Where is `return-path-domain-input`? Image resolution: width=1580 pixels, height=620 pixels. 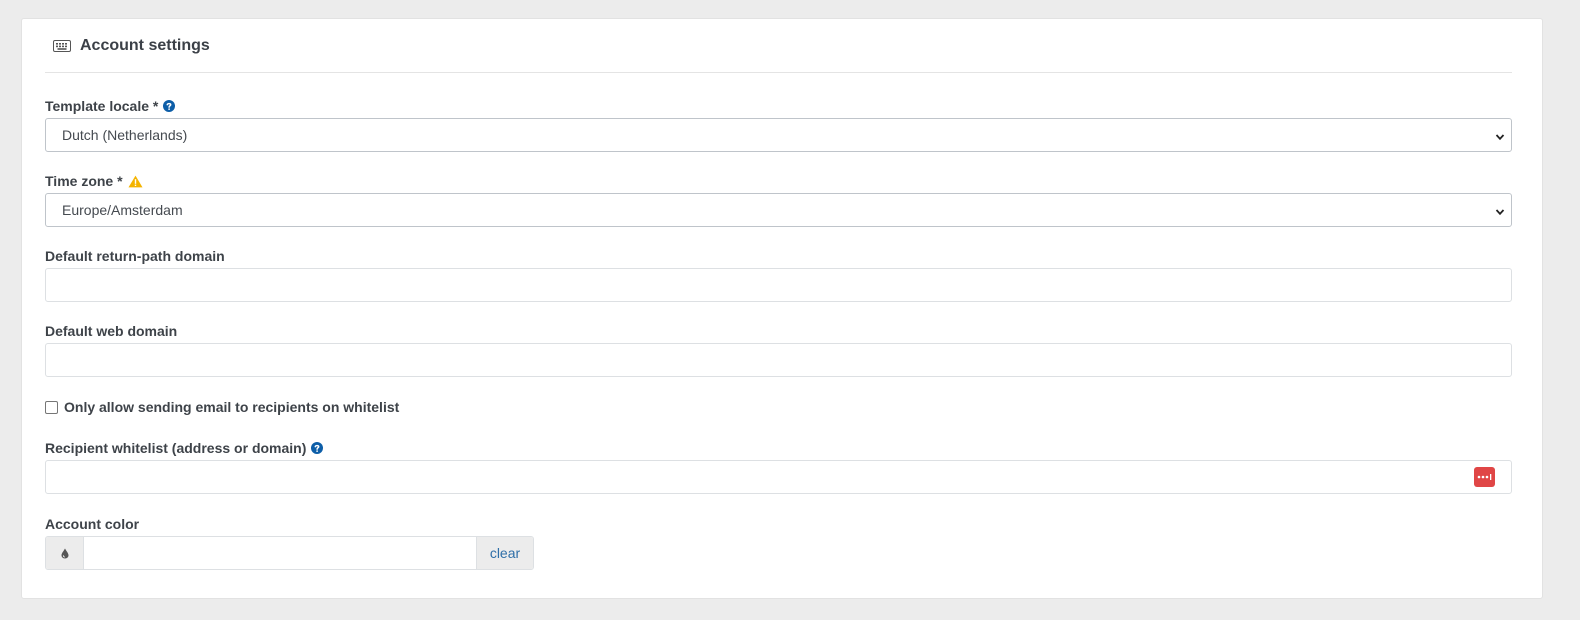
return-path-domain-input is located at coordinates (778, 285).